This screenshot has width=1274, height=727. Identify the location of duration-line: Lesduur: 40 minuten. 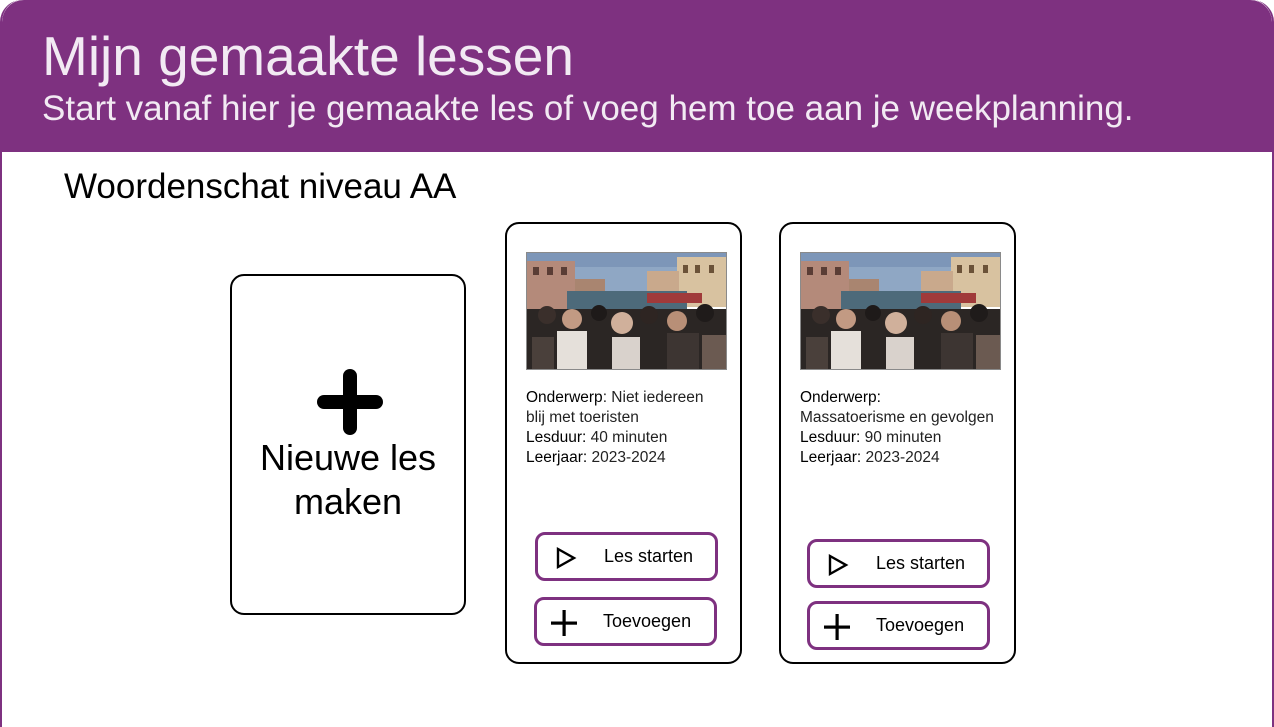
(626, 438).